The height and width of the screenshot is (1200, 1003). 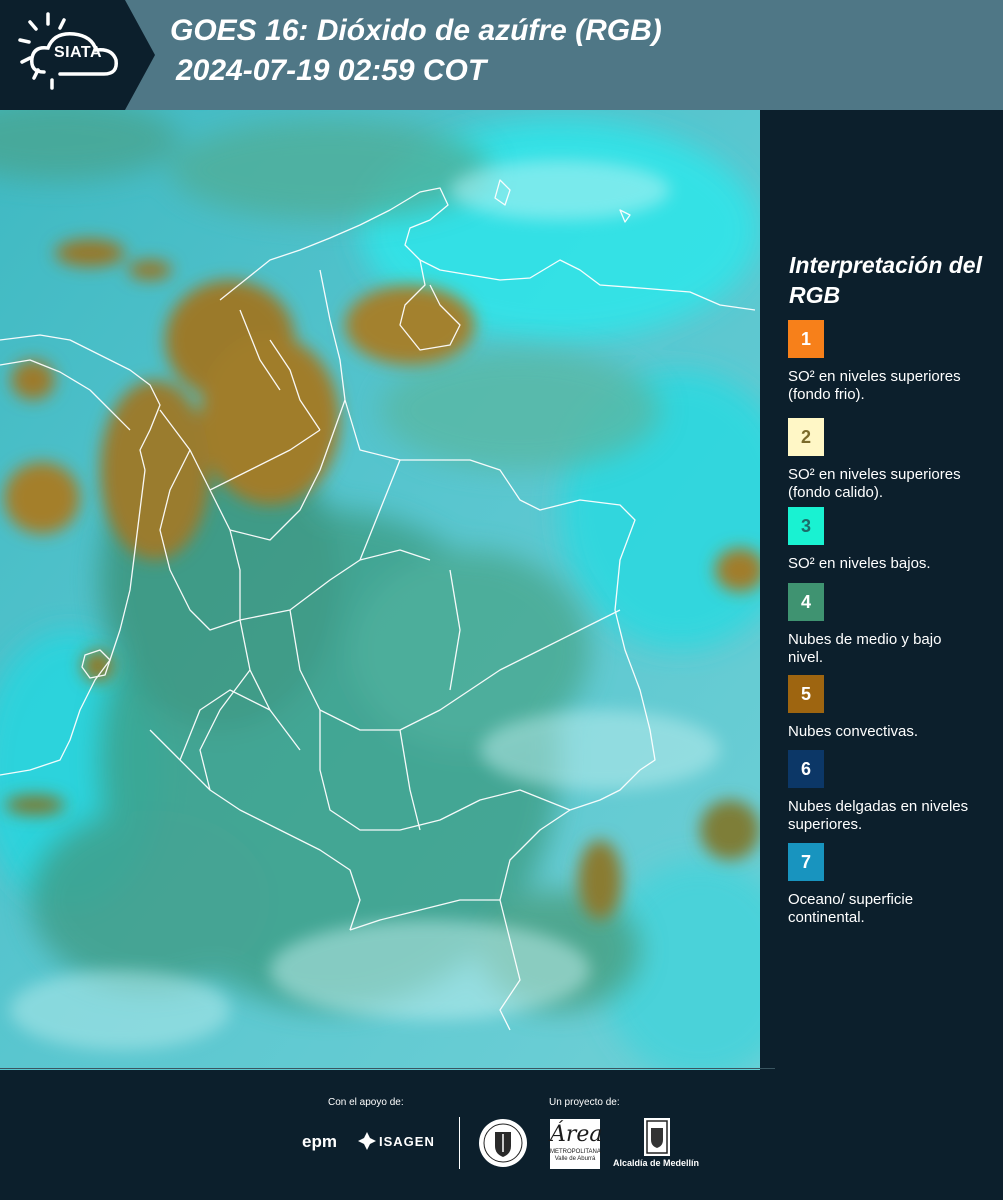 I want to click on epm-logo: epm, so click(x=319, y=1141).